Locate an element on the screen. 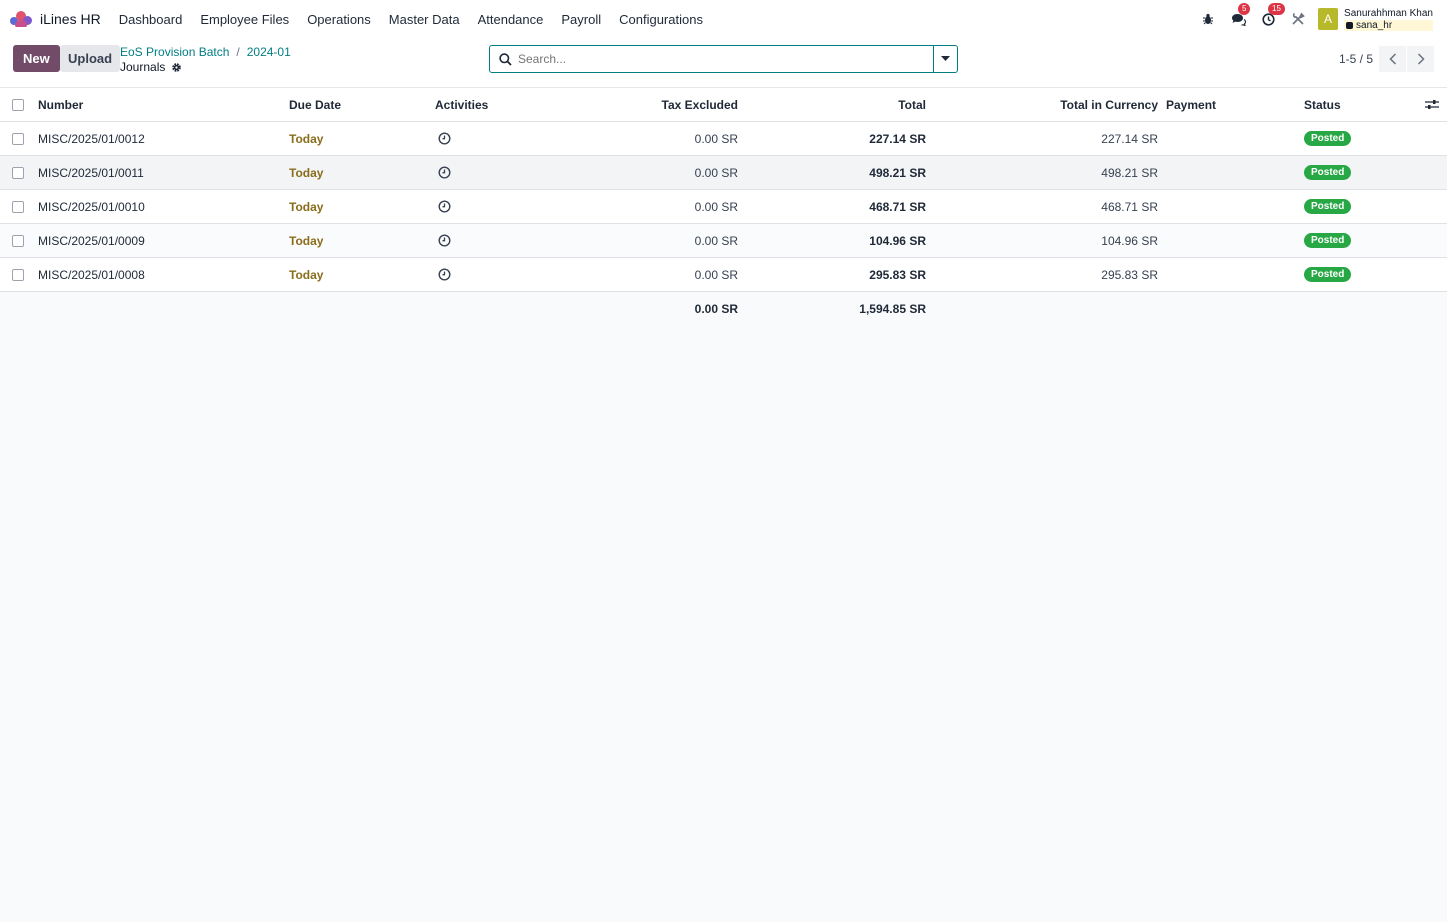 The height and width of the screenshot is (922, 1447). search-options-toggle is located at coordinates (945, 59).